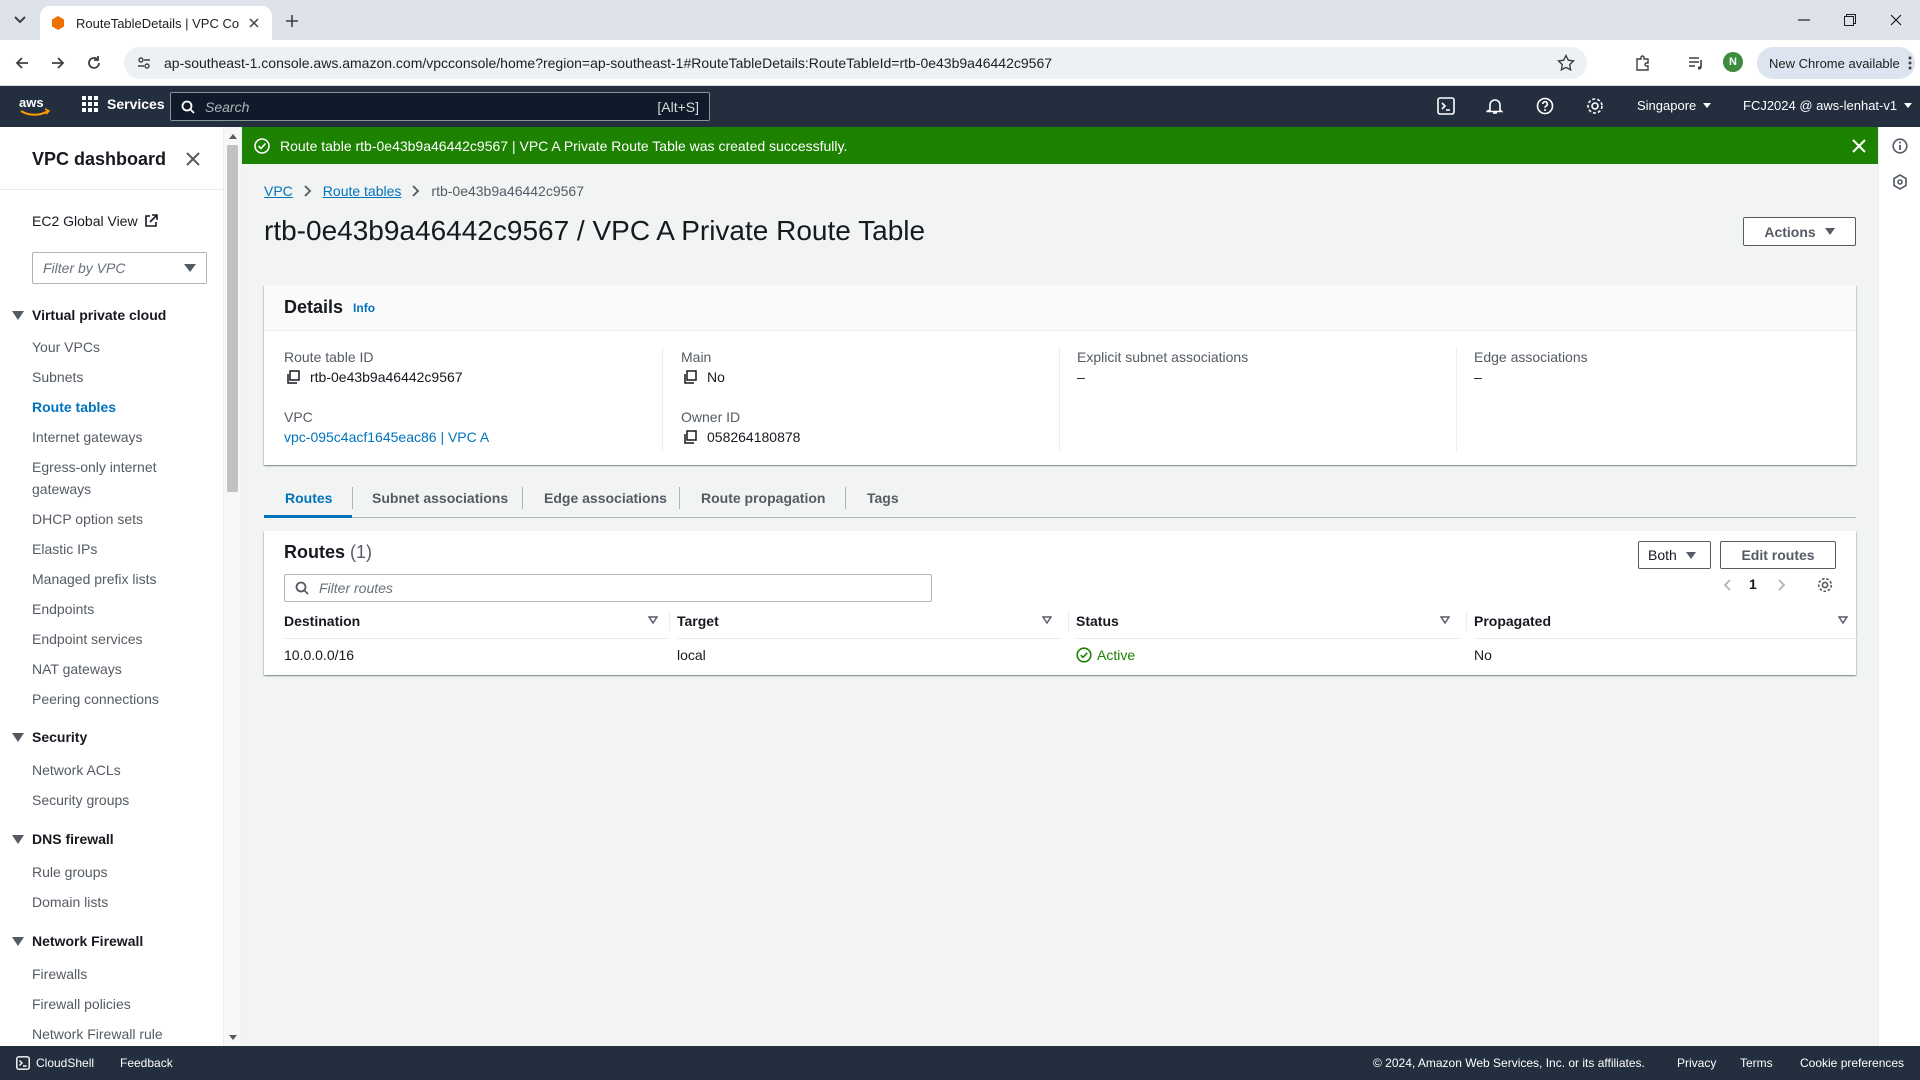 This screenshot has height=1080, width=1920. I want to click on actions-button: Actions, so click(1799, 231).